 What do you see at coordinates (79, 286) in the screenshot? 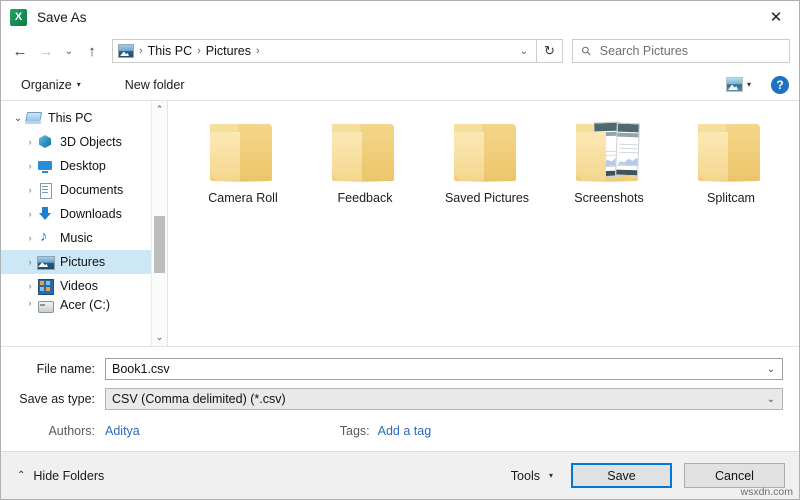
I see `sidebar-item-label: Videos` at bounding box center [79, 286].